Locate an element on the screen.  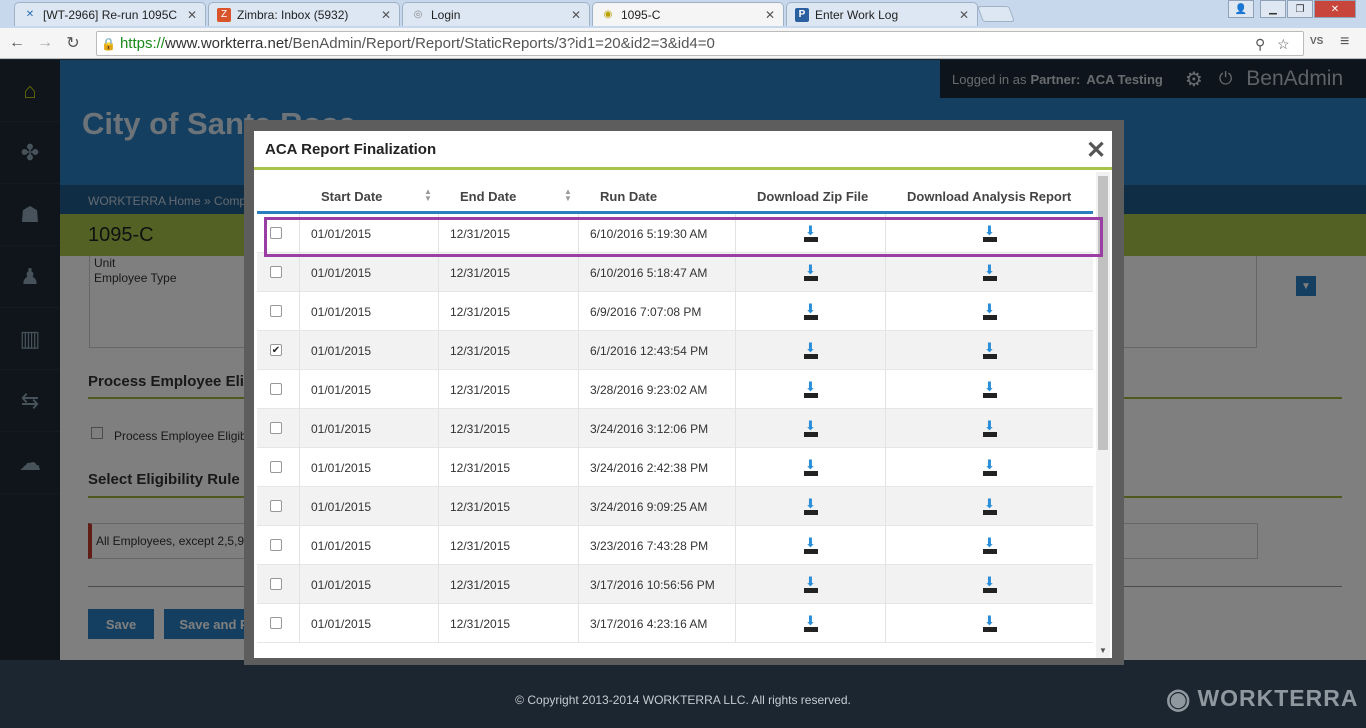
col-end-date: End Date is located at coordinates (488, 196).